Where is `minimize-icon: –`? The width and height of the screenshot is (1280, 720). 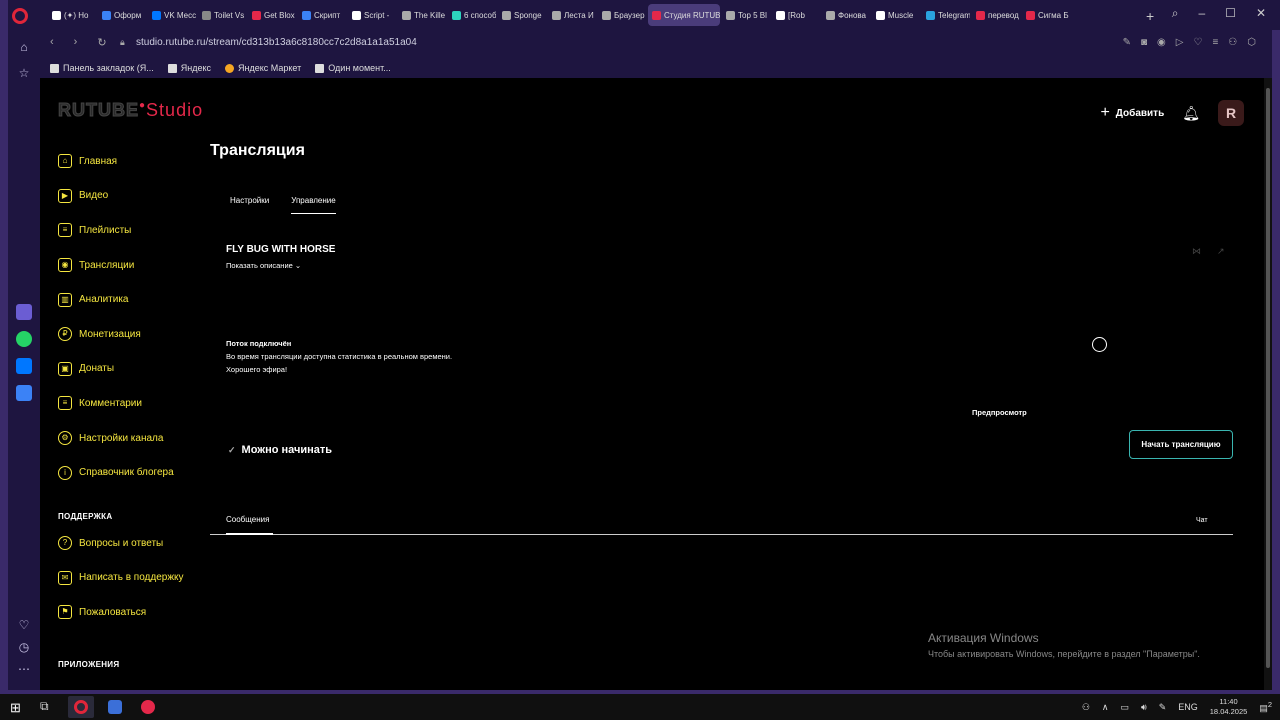 minimize-icon: – is located at coordinates (1201, 13).